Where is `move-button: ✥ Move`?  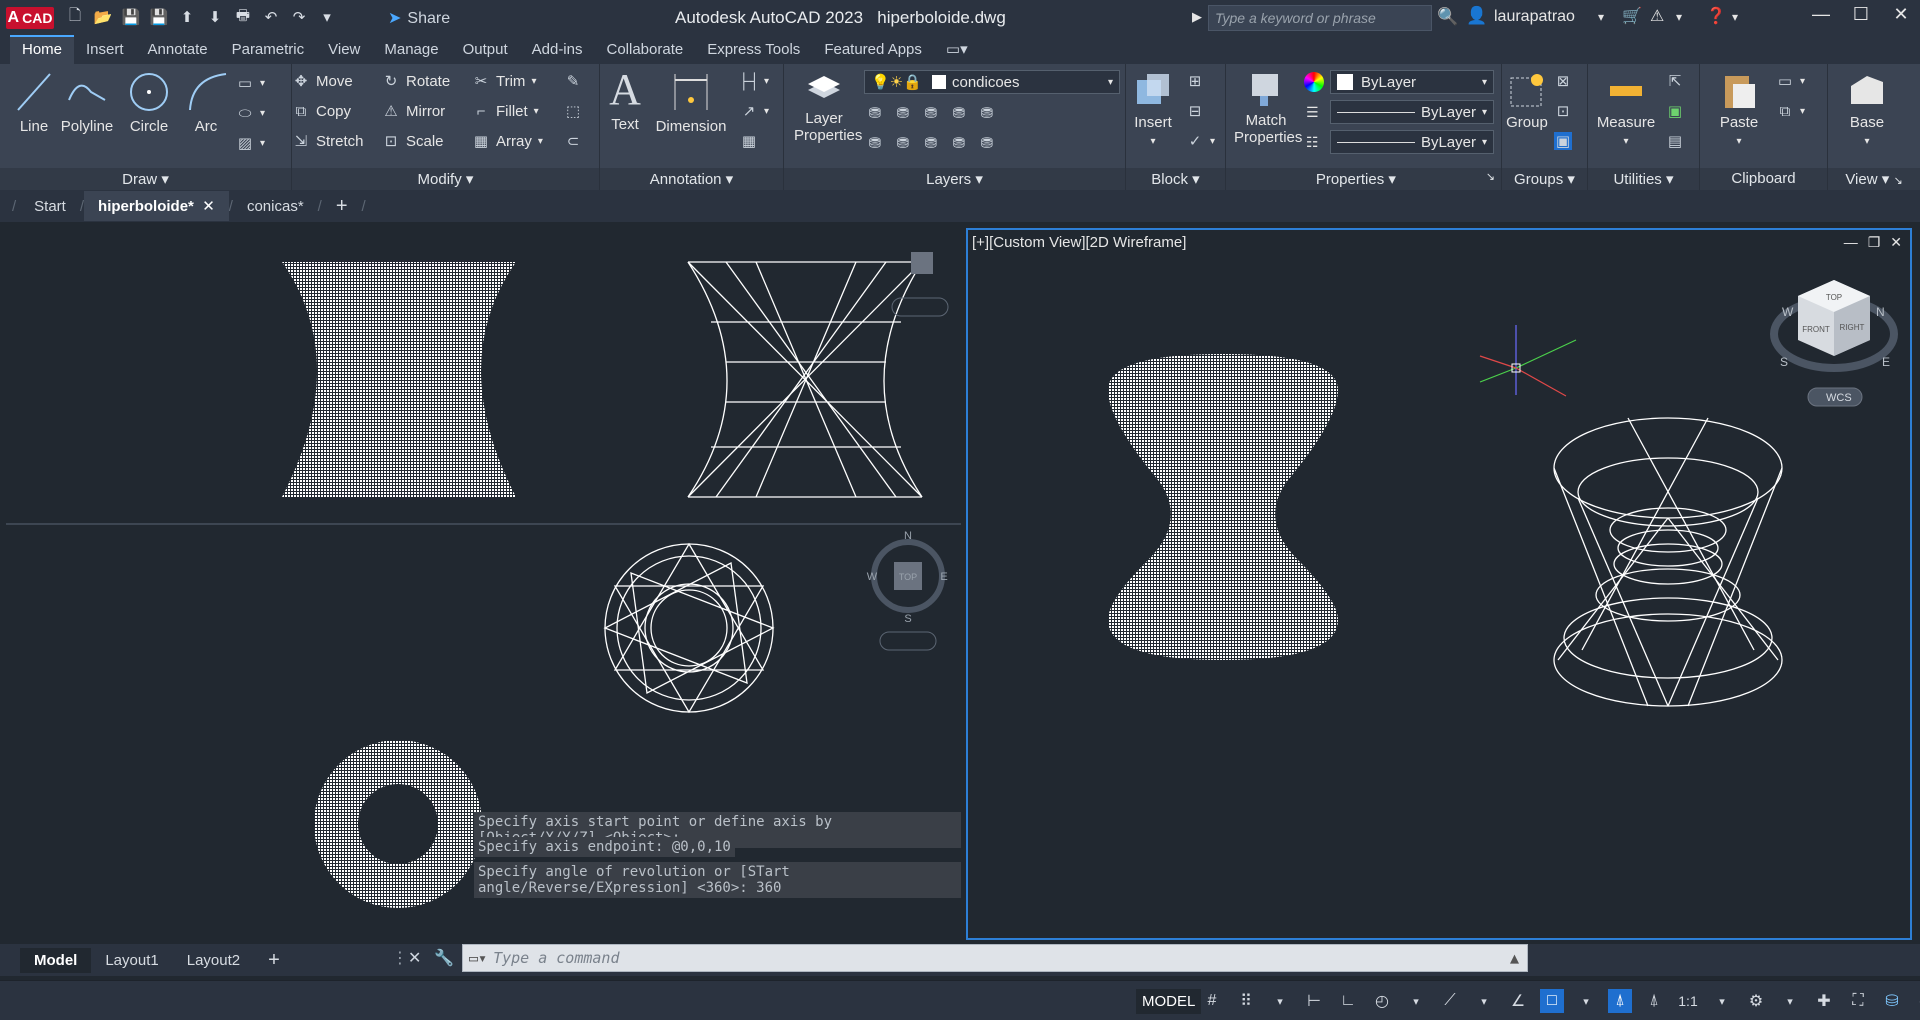
move-button: ✥ Move is located at coordinates (322, 81).